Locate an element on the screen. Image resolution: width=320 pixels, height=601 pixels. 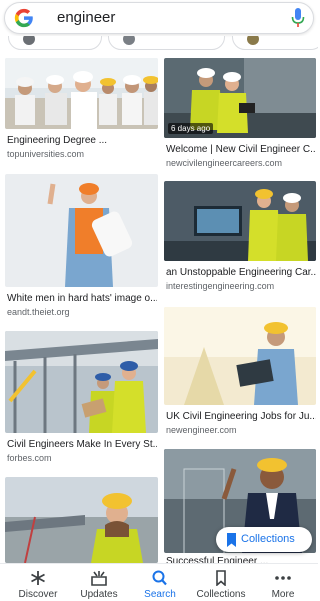
nav-discover: Discover is located at coordinates (38, 582).